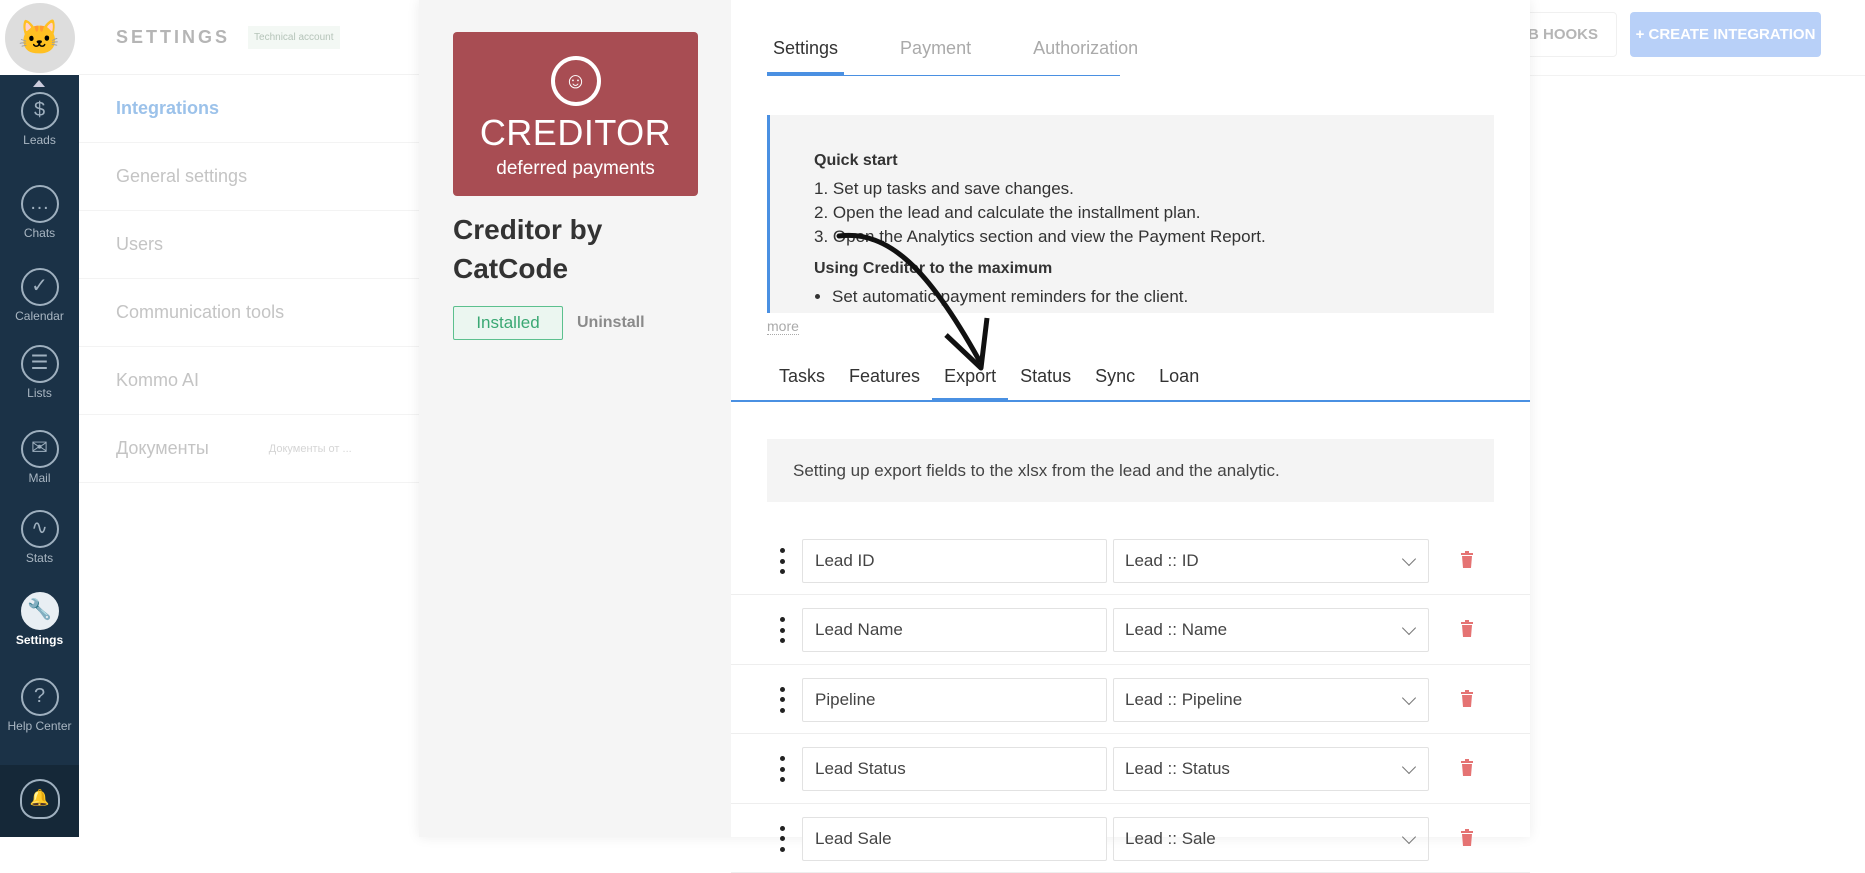 This screenshot has height=873, width=1865. I want to click on settings-item: Integrations, so click(249, 109).